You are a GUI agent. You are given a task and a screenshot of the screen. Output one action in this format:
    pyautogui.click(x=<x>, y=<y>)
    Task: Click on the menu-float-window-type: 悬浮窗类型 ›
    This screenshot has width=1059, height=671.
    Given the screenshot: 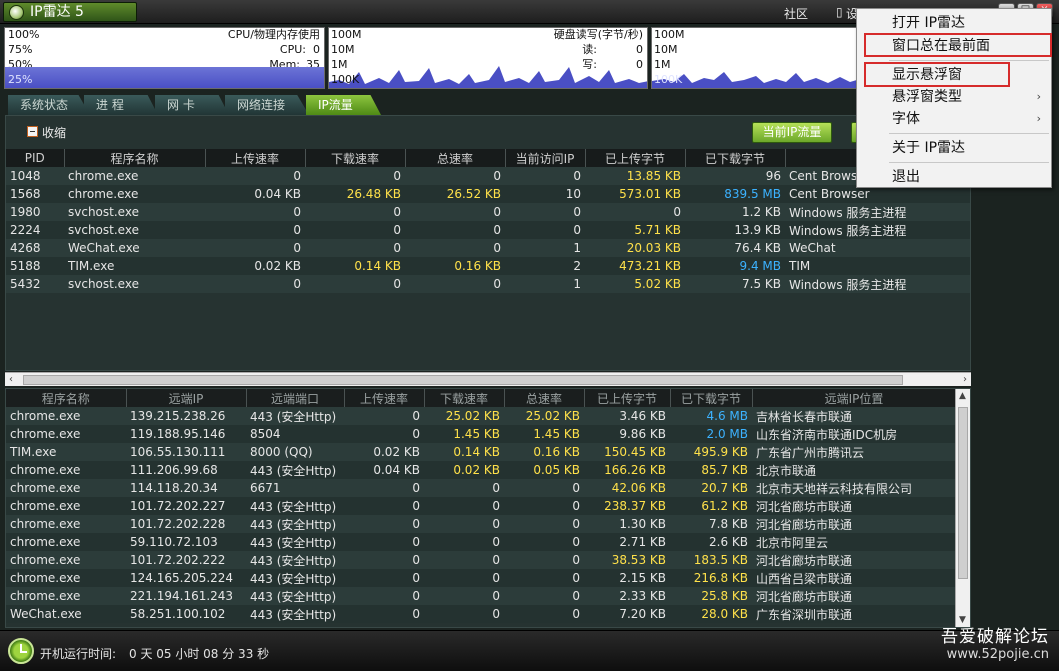 What is the action you would take?
    pyautogui.click(x=954, y=97)
    